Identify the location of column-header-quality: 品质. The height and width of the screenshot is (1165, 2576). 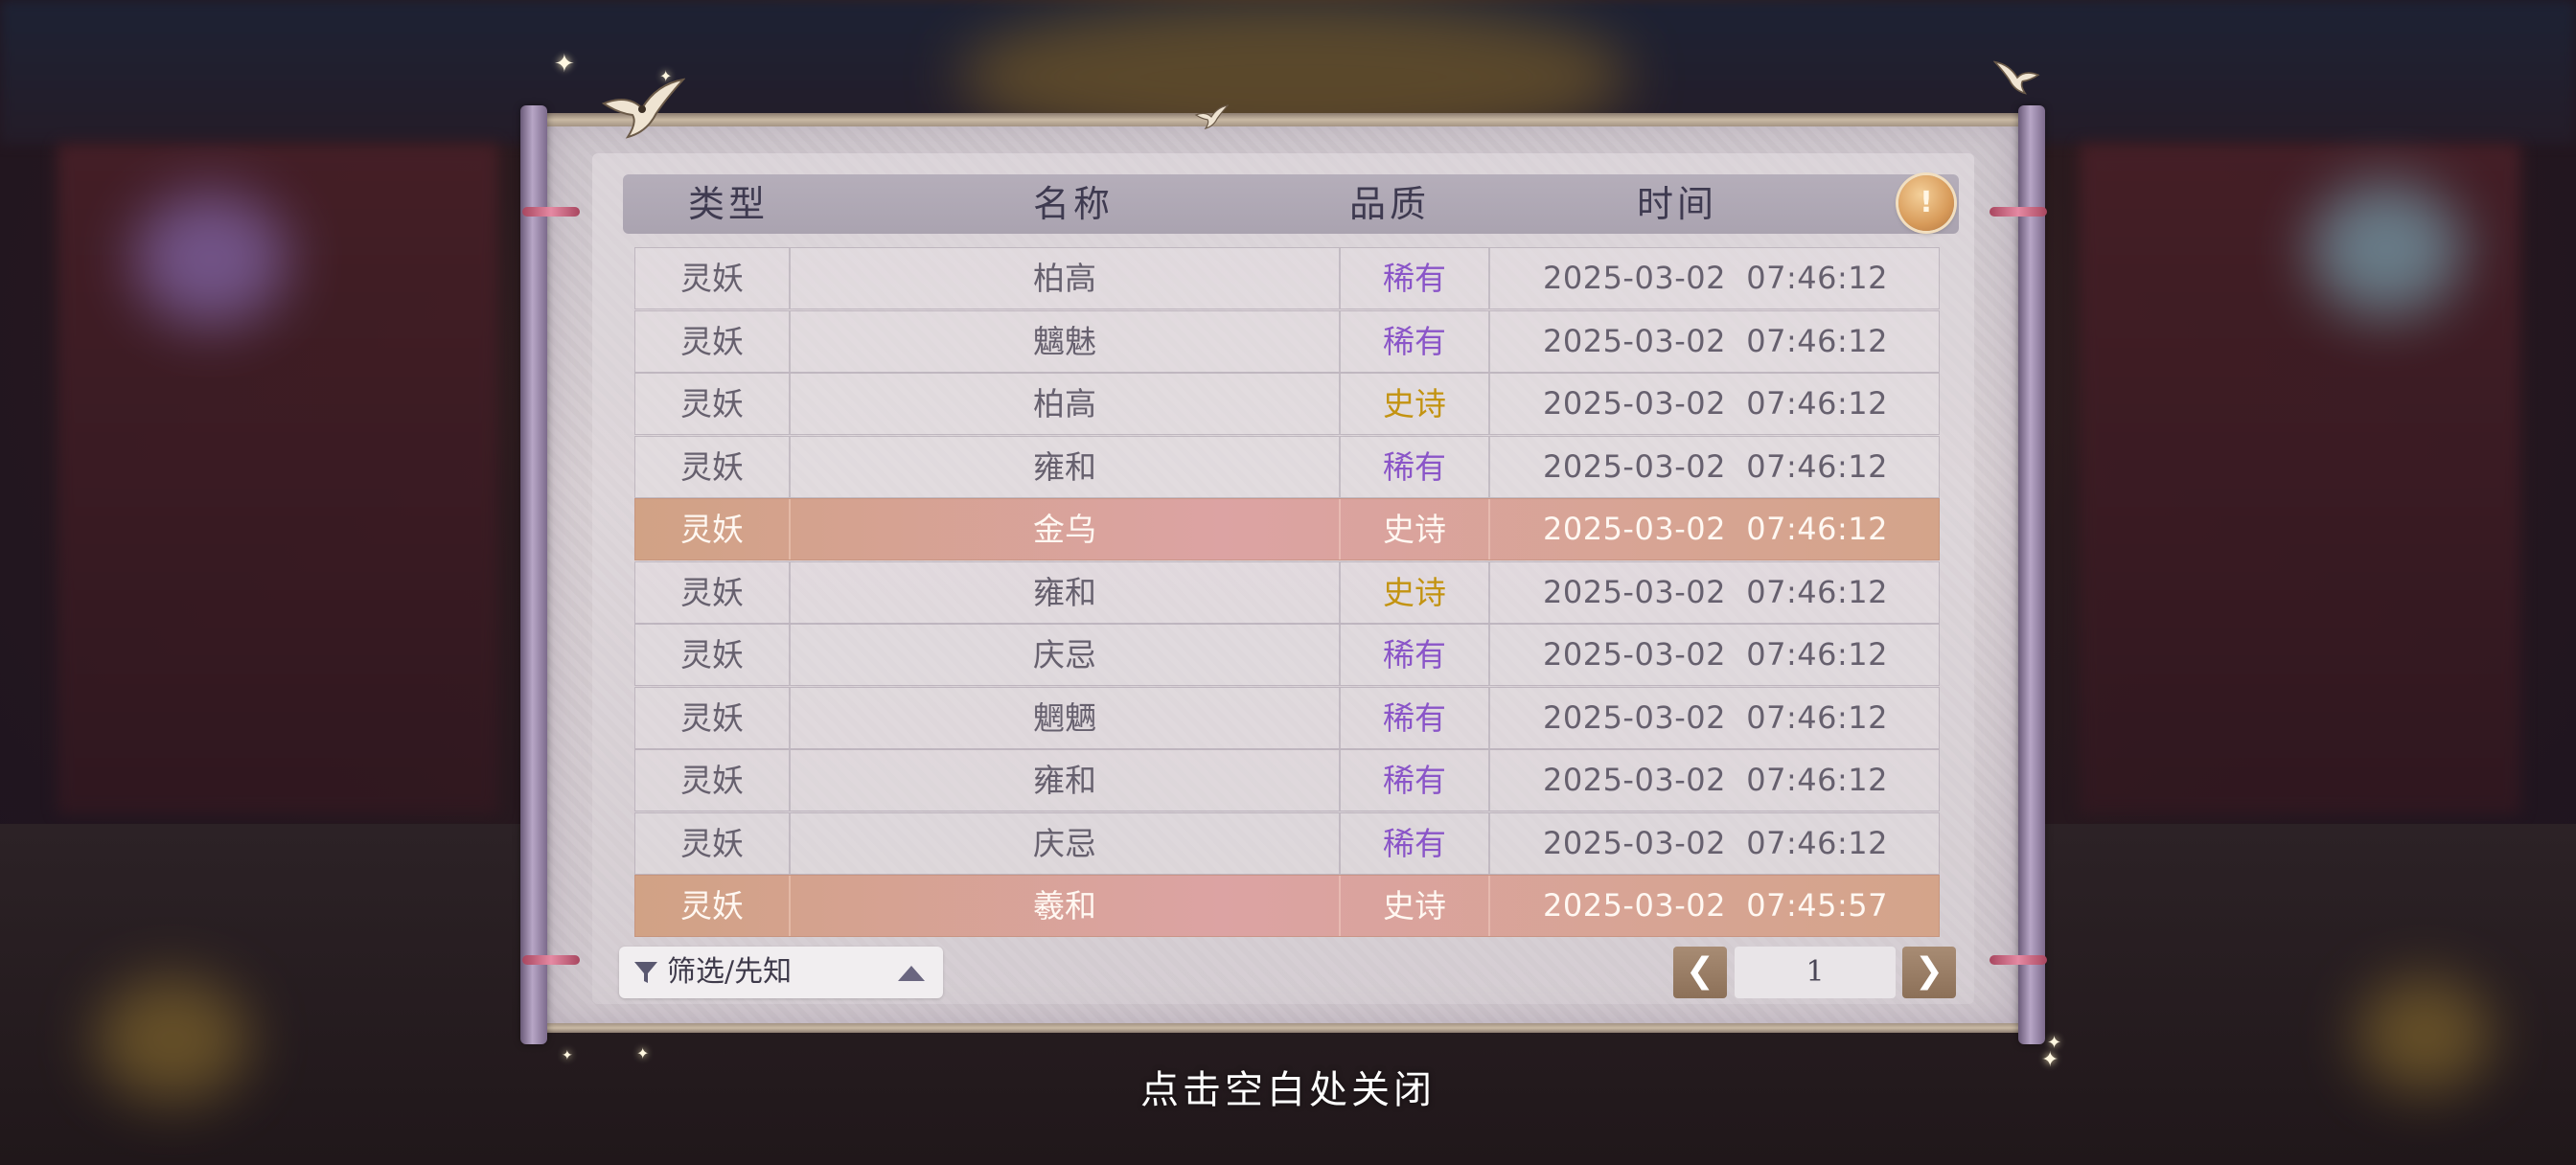
(1389, 204).